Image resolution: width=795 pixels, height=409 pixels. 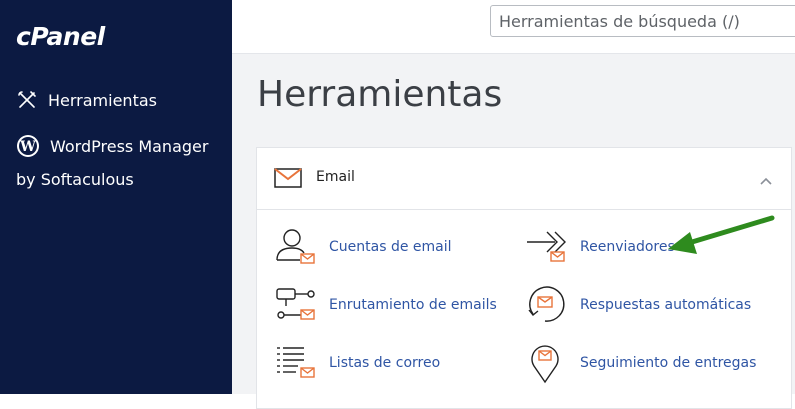 I want to click on sidebar-item-sublabel: by Softaculous, so click(x=75, y=179).